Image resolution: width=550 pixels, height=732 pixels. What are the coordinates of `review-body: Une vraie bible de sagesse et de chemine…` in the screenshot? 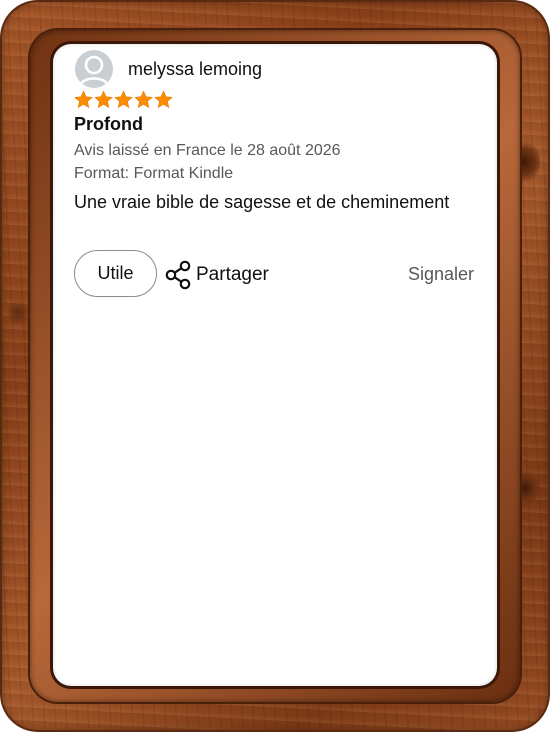 It's located at (262, 202).